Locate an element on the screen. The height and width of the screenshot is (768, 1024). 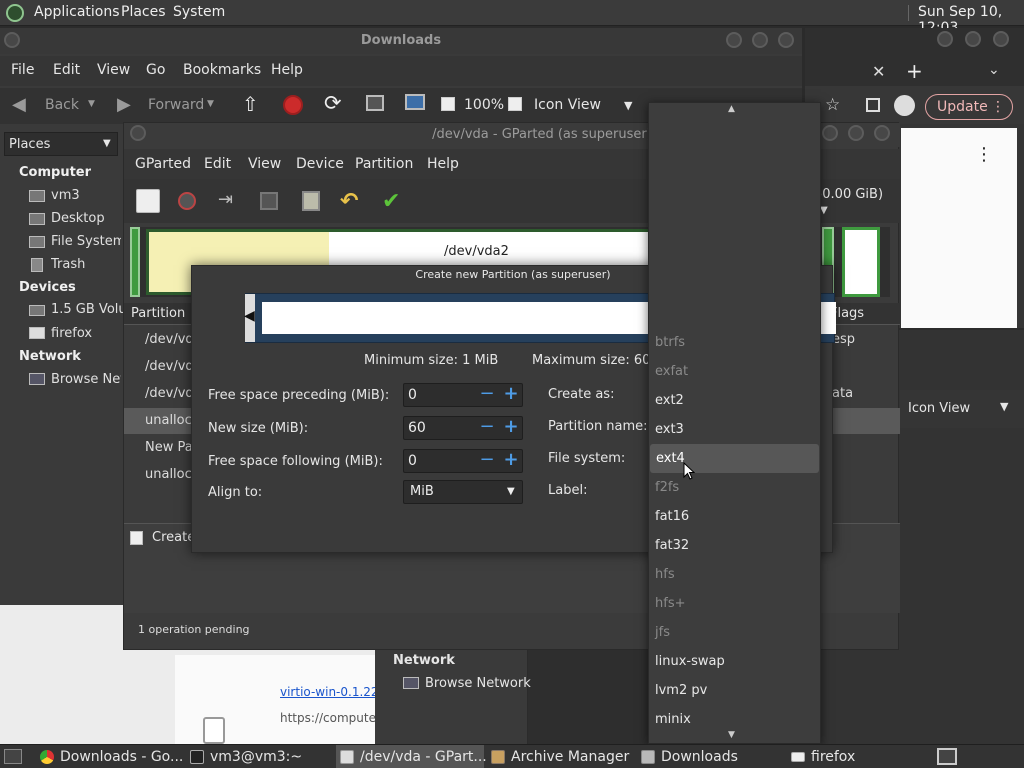
system-menu: System is located at coordinates (199, 12).